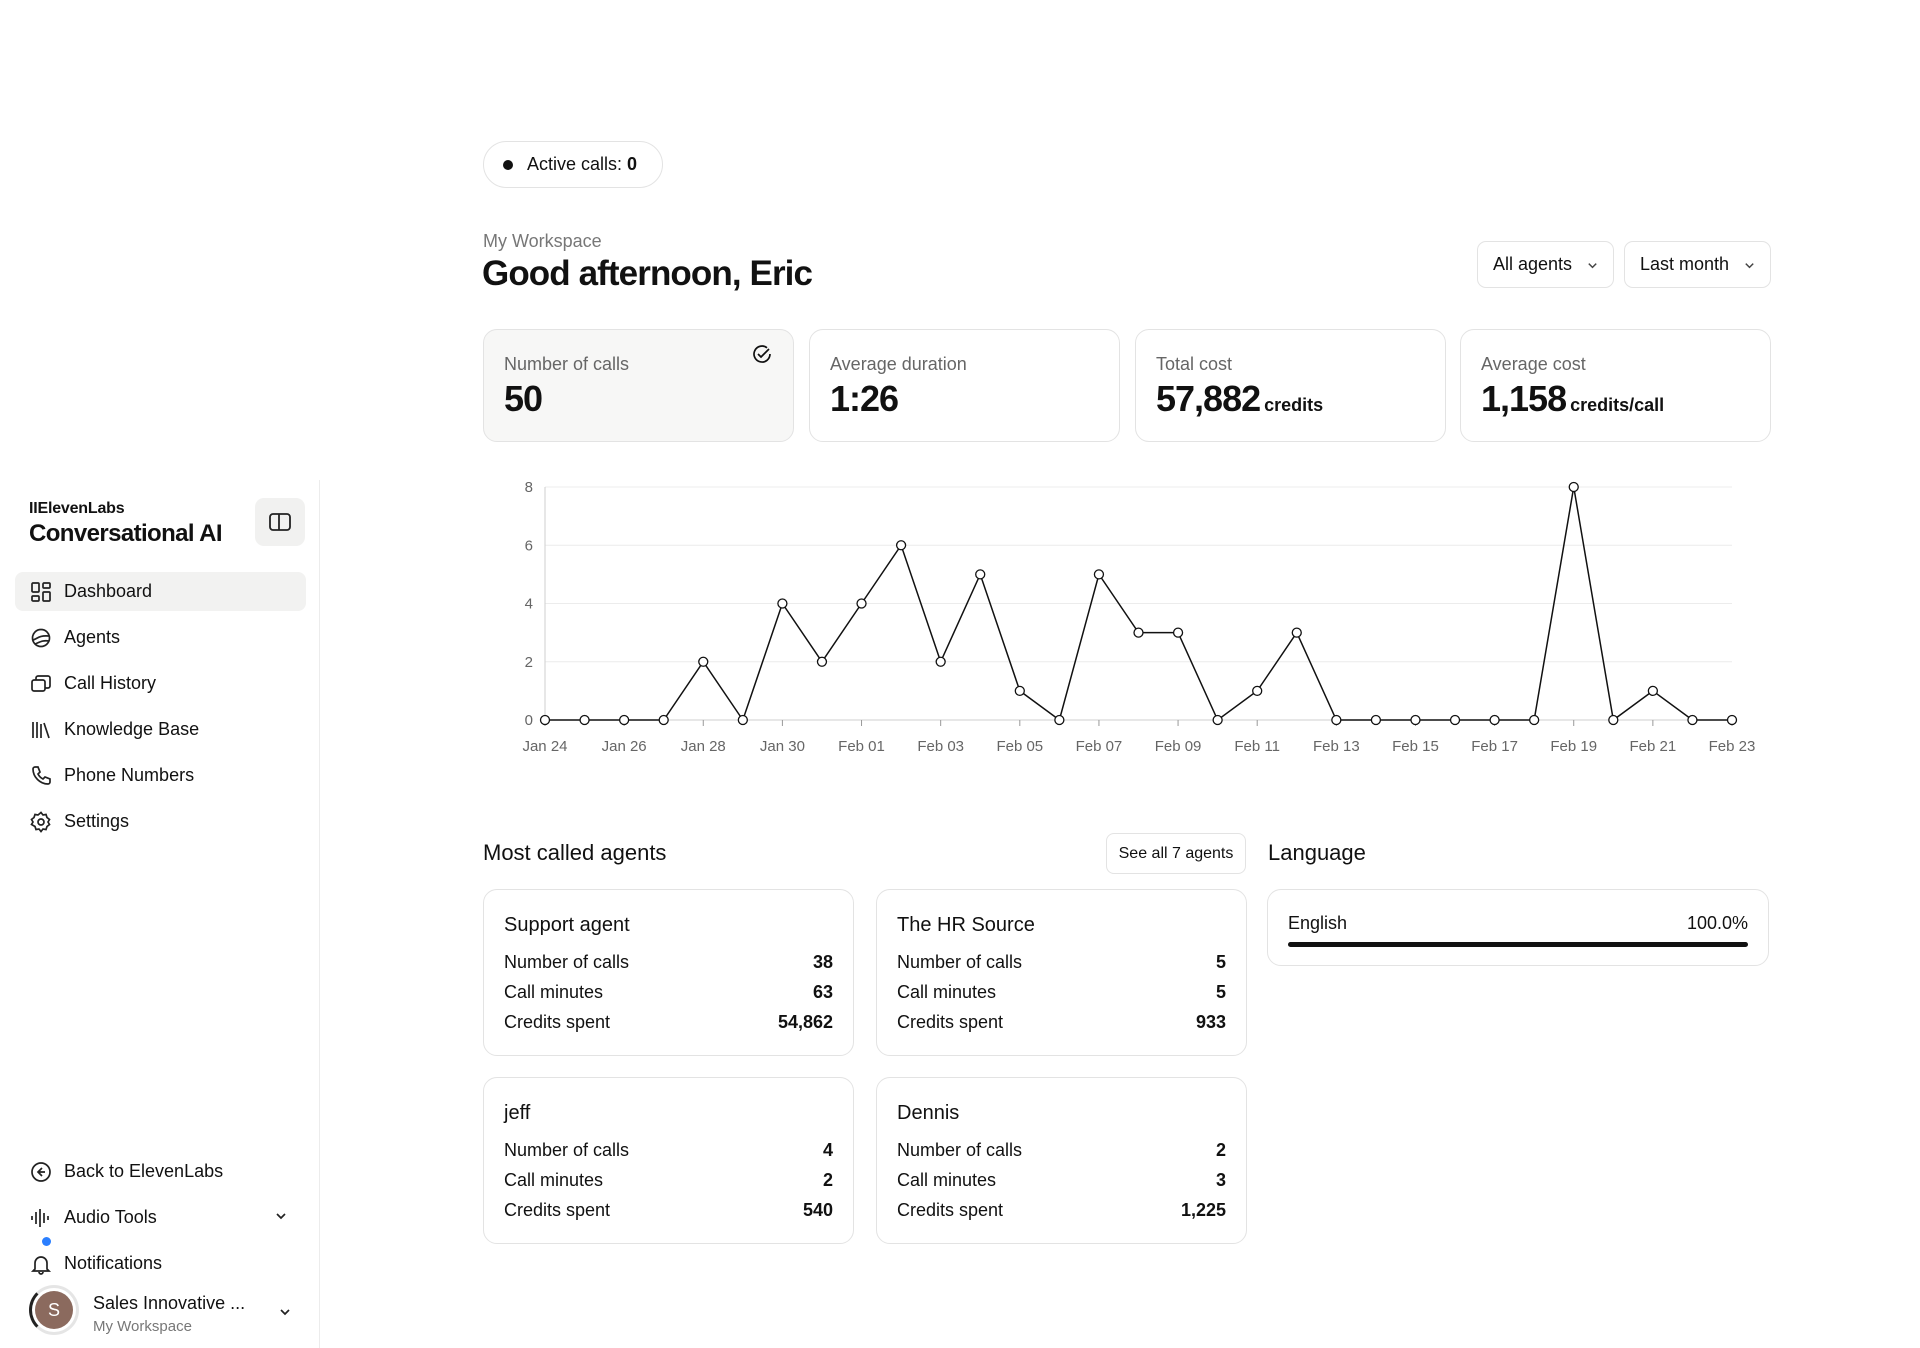 Image resolution: width=1920 pixels, height=1348 pixels. I want to click on active-calls-badge: Active calls: 0, so click(573, 164).